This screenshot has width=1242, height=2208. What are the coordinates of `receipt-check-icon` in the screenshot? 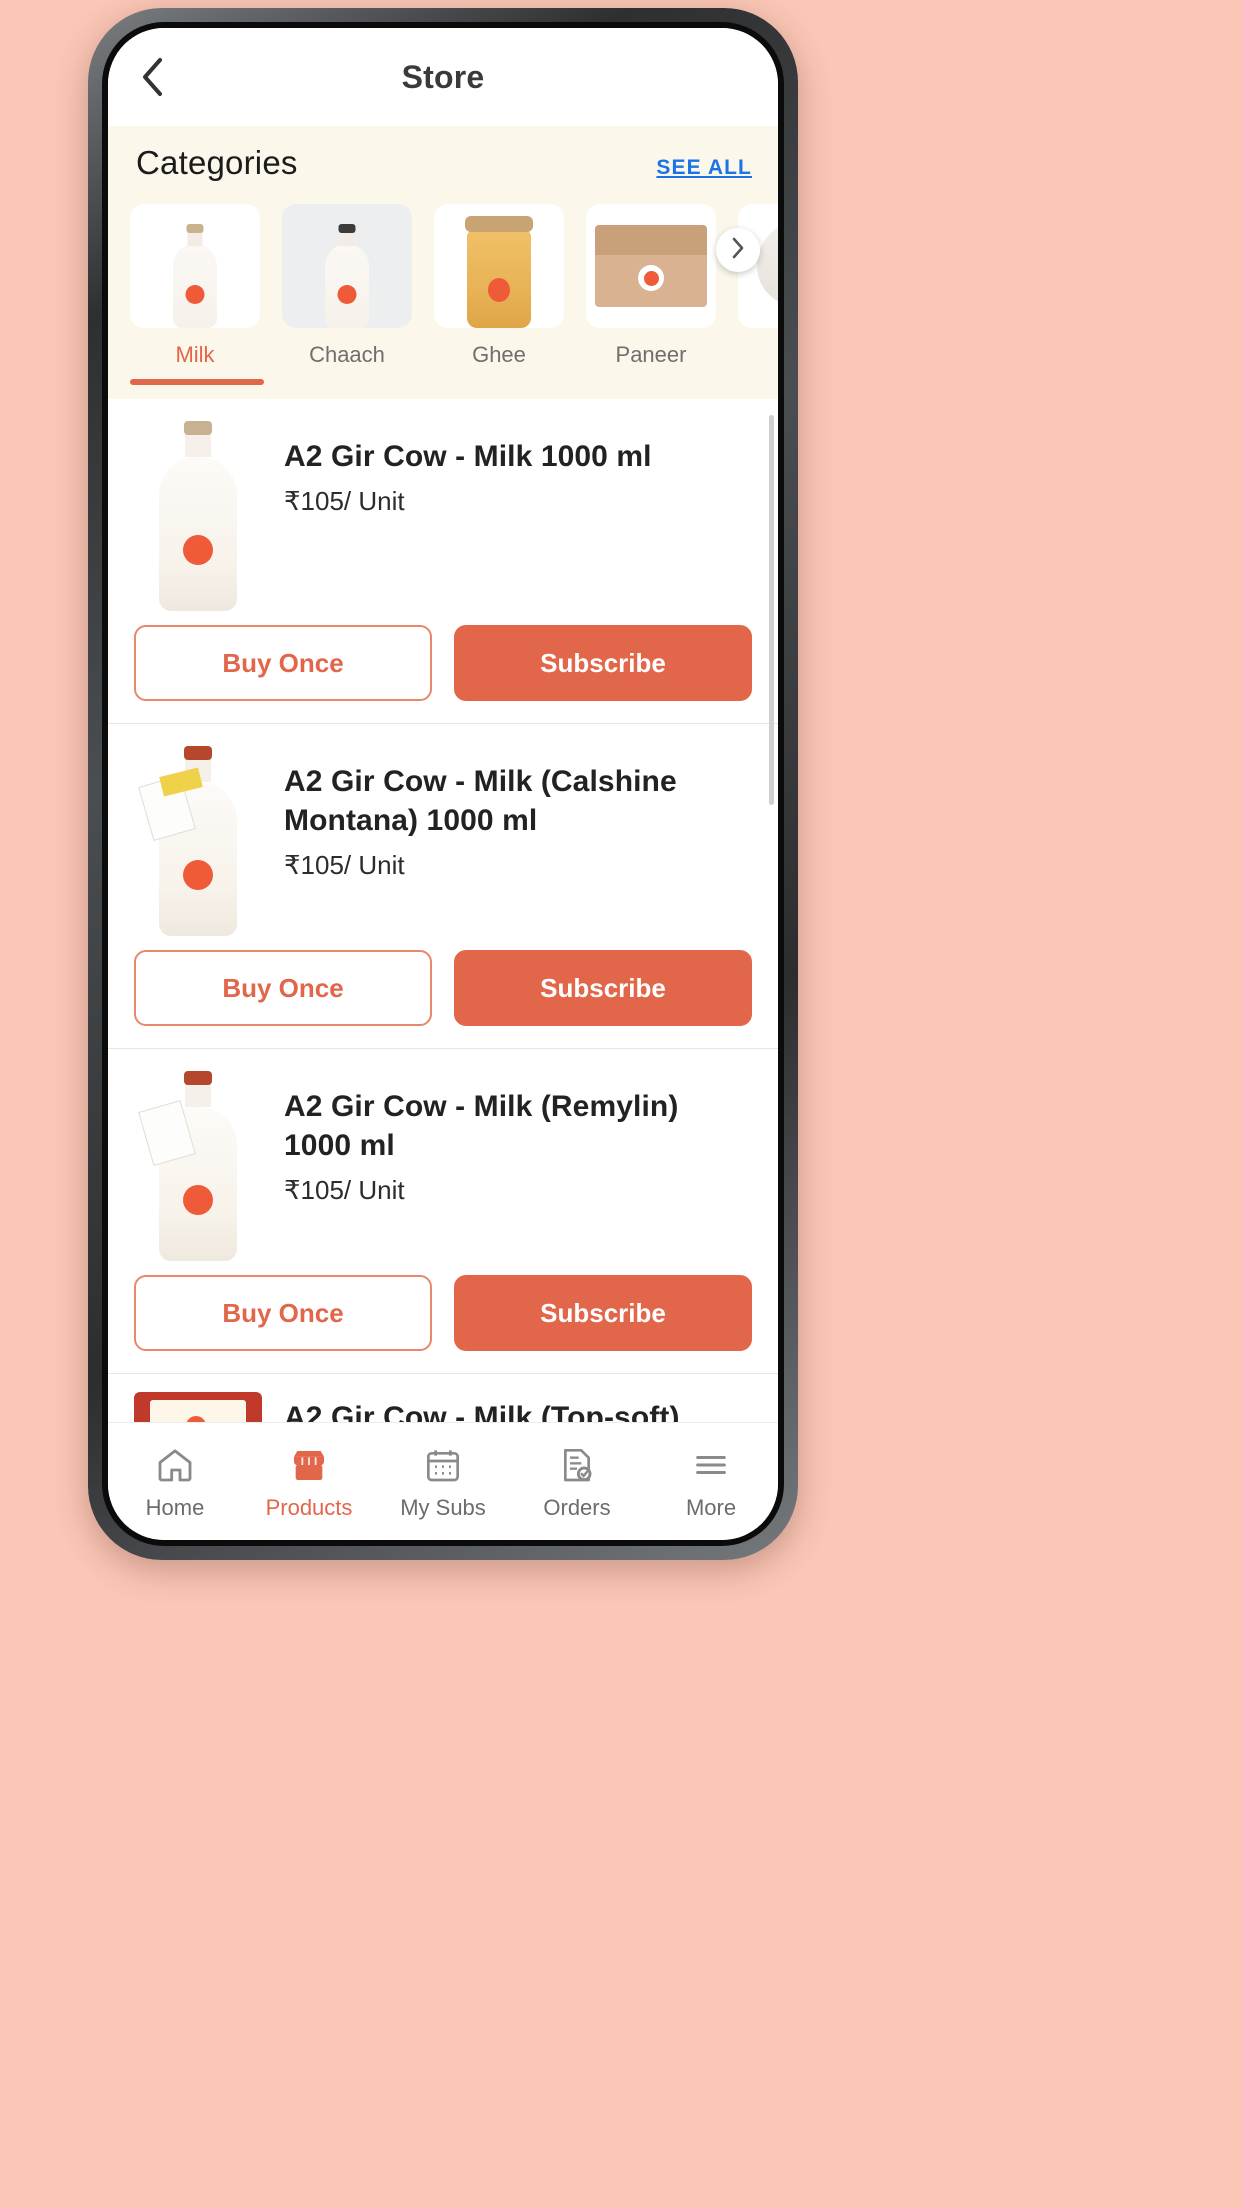 It's located at (577, 1465).